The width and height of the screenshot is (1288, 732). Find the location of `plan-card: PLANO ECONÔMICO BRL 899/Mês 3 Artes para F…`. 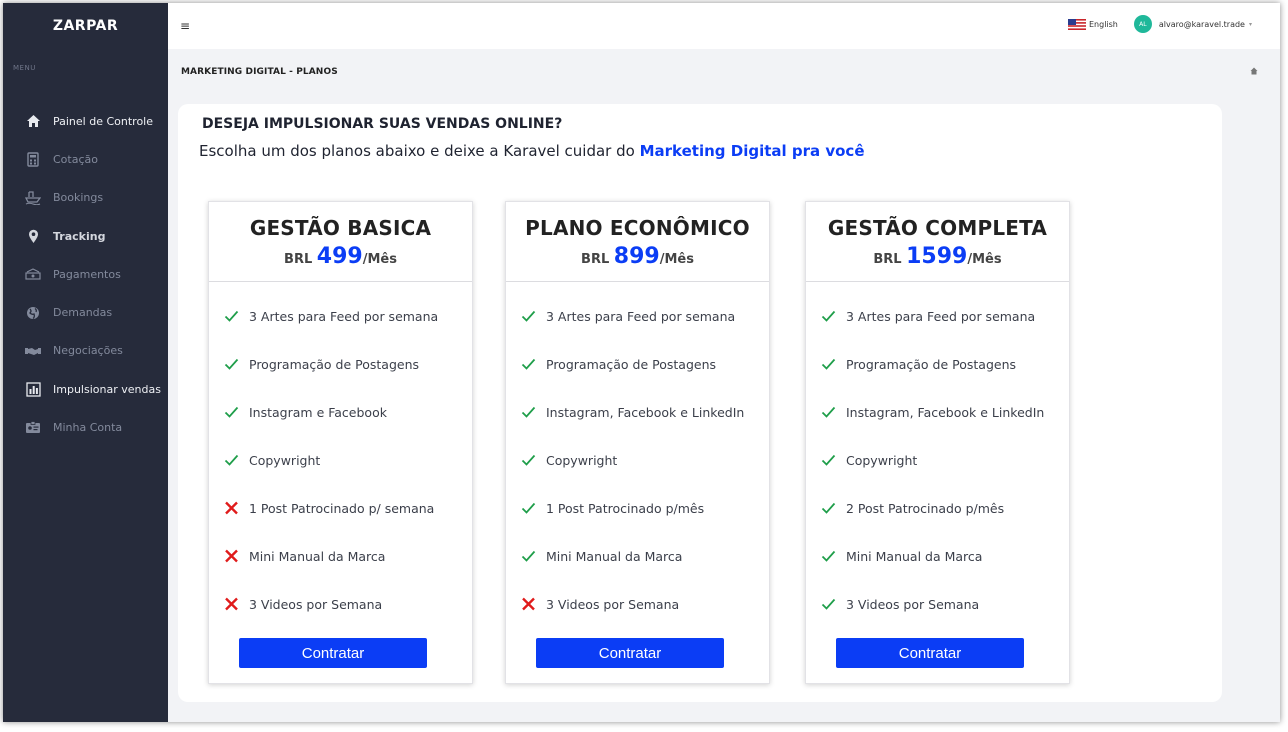

plan-card: PLANO ECONÔMICO BRL 899/Mês 3 Artes para F… is located at coordinates (637, 442).